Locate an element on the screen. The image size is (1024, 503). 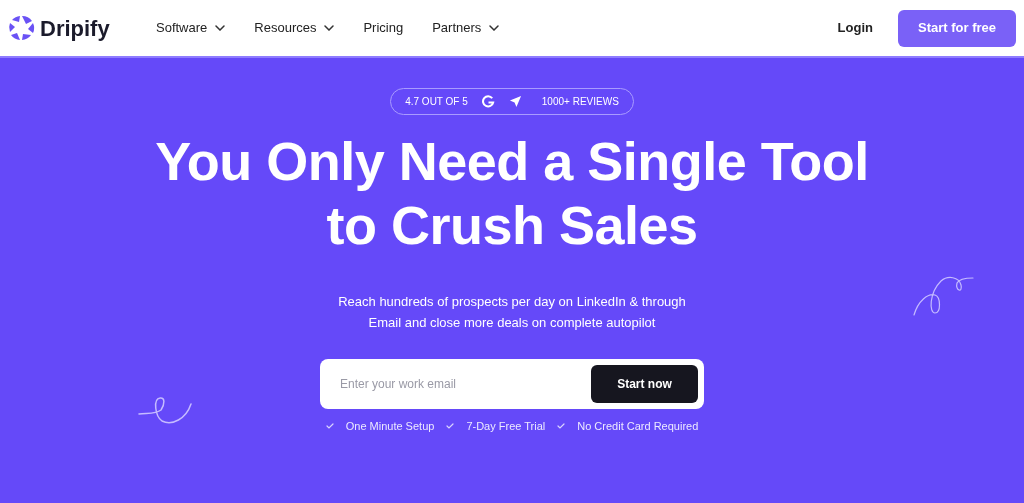
nav-link: Software is located at coordinates (191, 28).